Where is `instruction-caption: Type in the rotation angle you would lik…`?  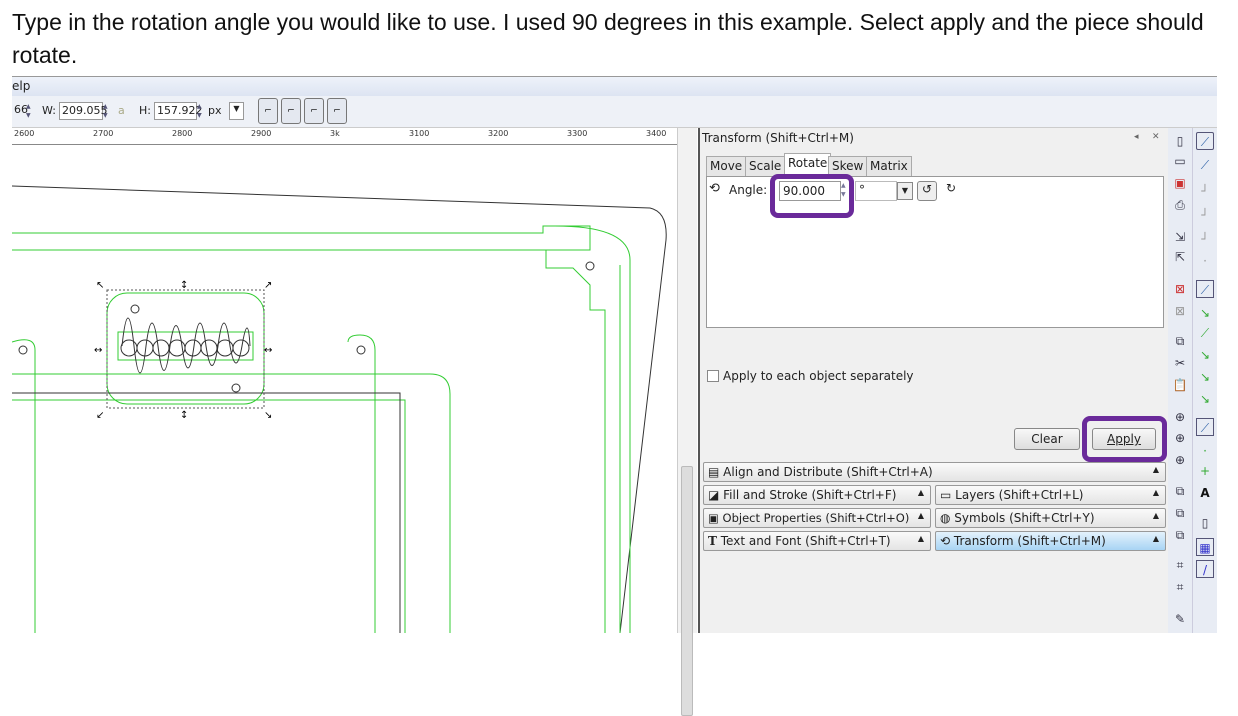 instruction-caption: Type in the rotation angle you would lik… is located at coordinates (608, 38).